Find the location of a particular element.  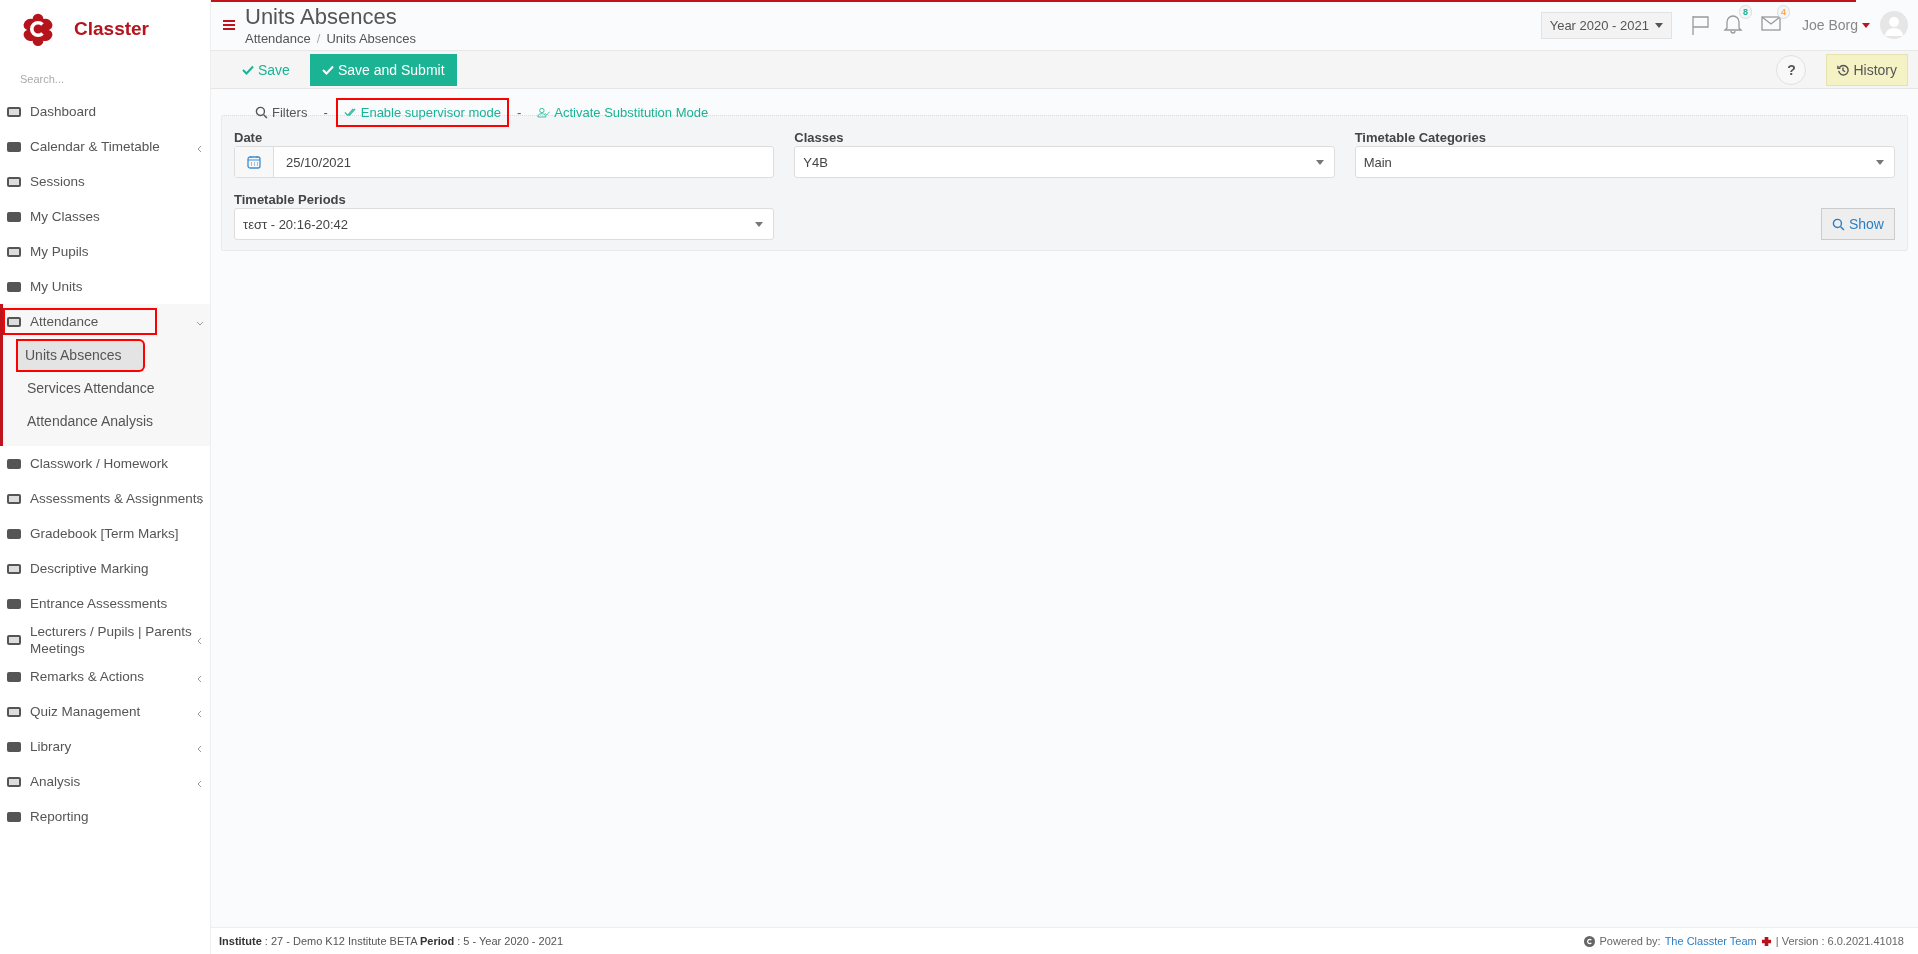

user-check-icon is located at coordinates (544, 112).